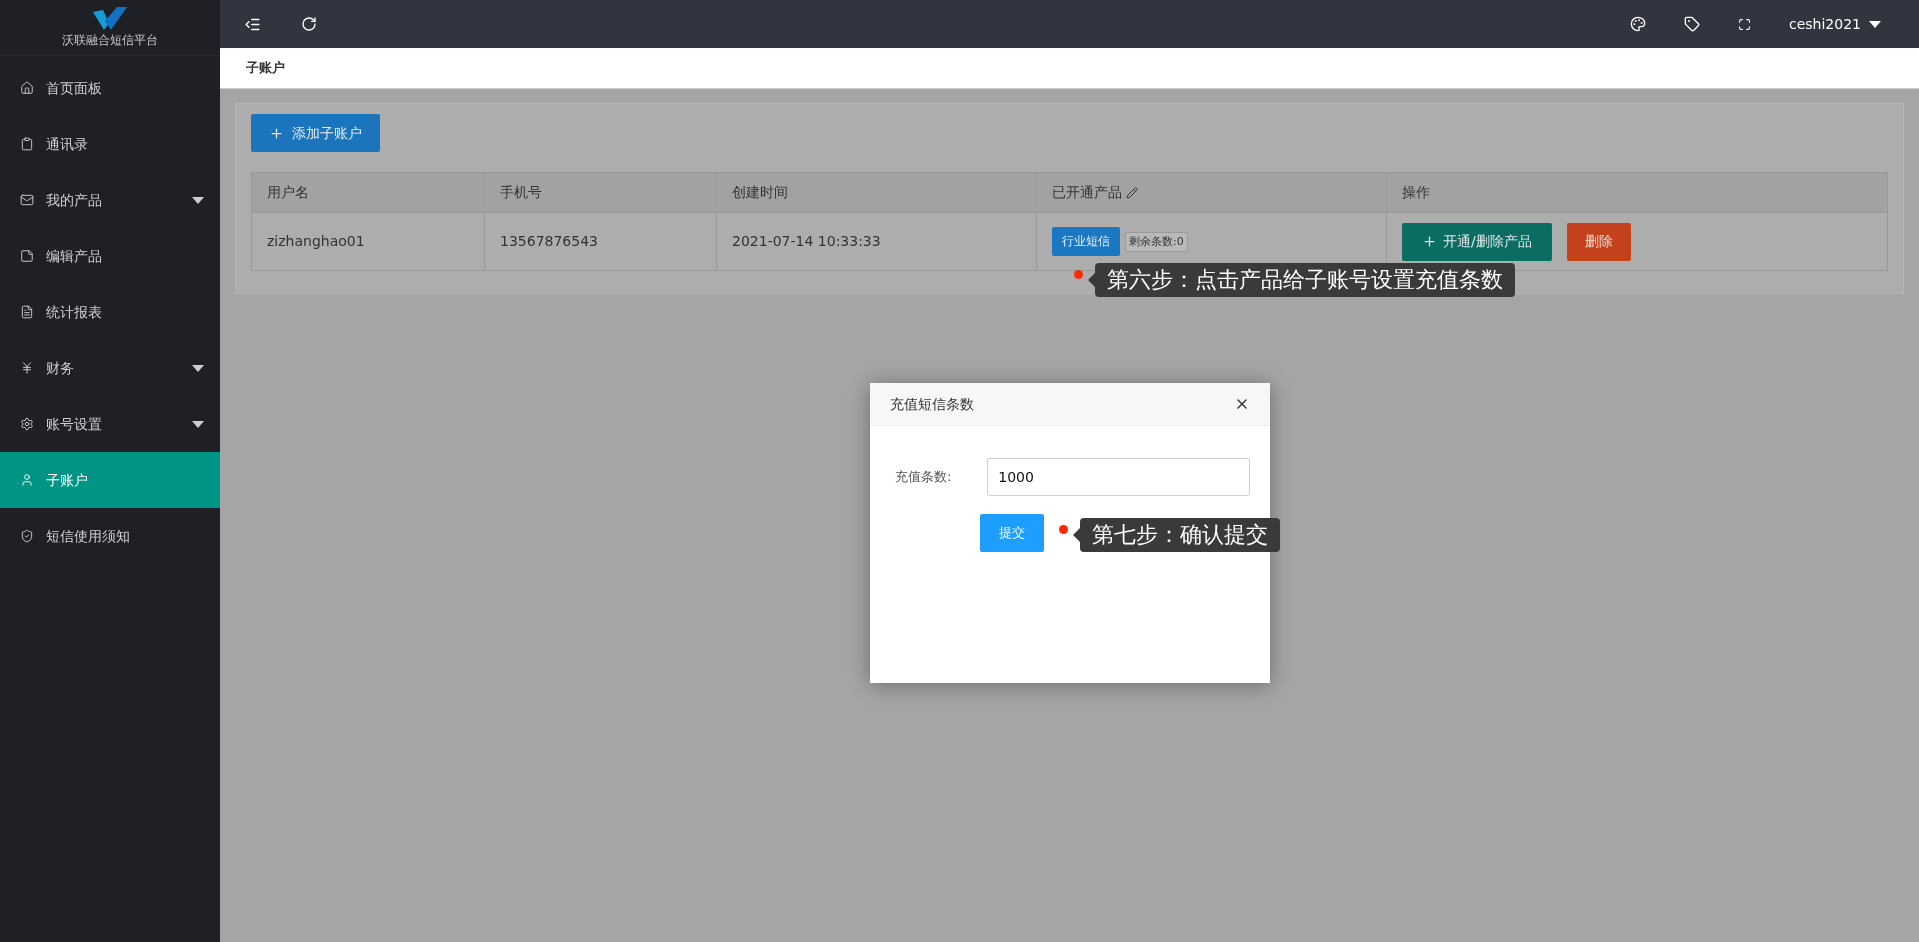 The height and width of the screenshot is (942, 1919). I want to click on sidebar-item: 账号设置, so click(110, 424).